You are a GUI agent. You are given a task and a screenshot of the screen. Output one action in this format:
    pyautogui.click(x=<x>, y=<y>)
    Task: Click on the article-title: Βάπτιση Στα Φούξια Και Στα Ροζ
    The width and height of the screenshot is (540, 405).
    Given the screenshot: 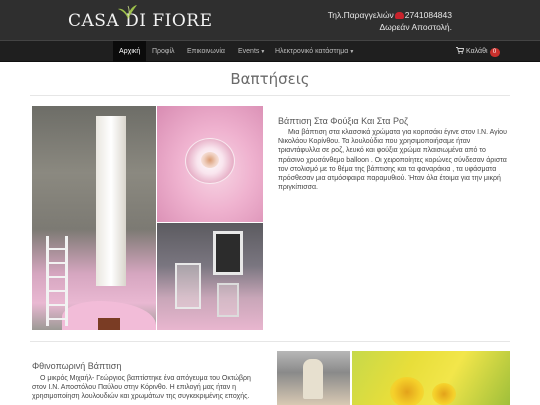 What is the action you would take?
    pyautogui.click(x=343, y=121)
    